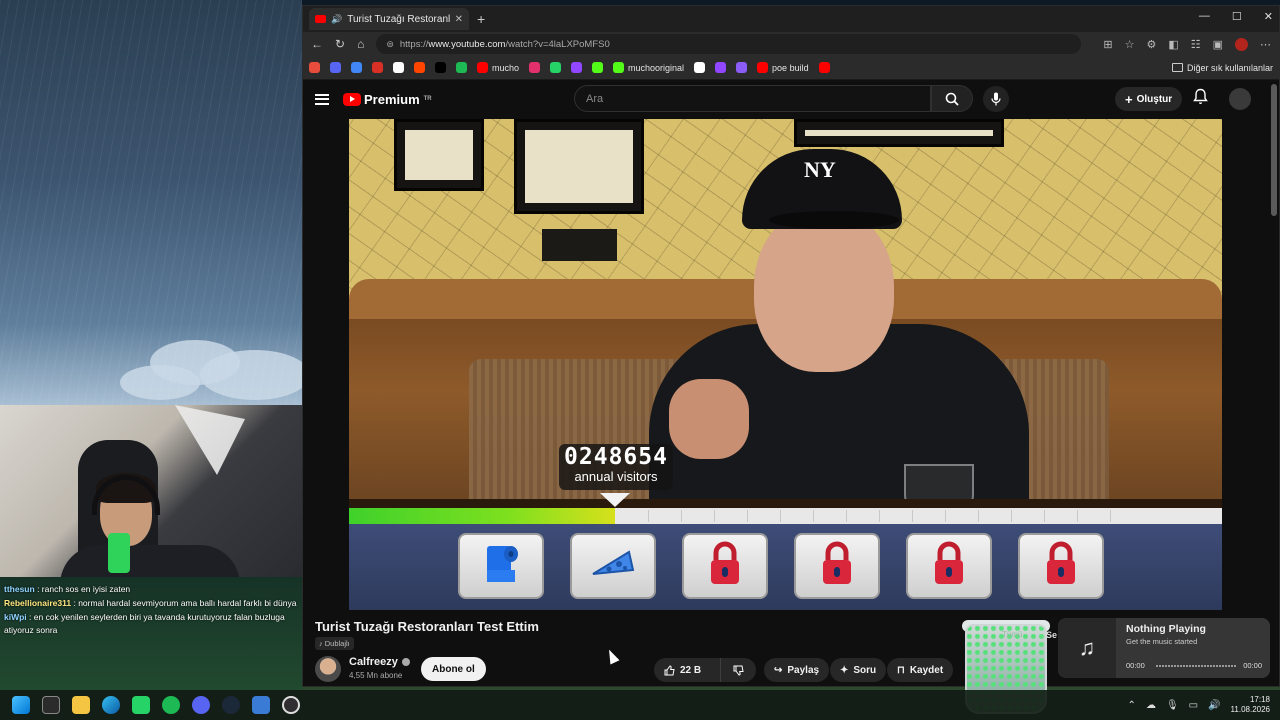 This screenshot has width=1280, height=720. I want to click on ask-button: ✦ Soru, so click(858, 670).